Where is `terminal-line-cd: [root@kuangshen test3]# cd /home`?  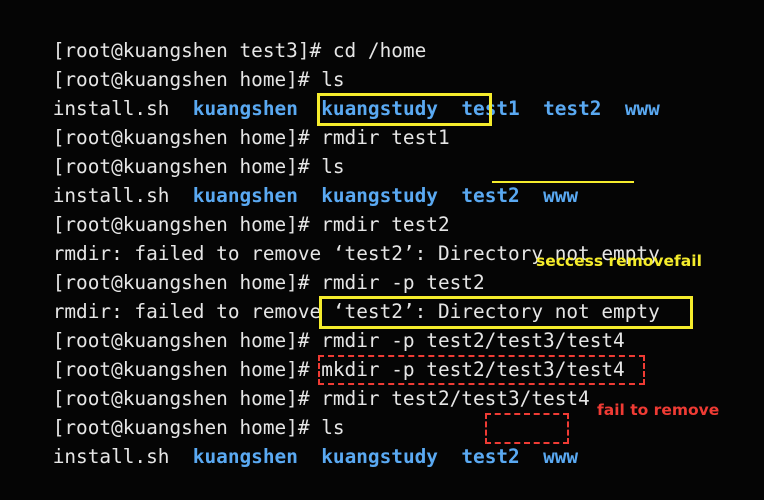
terminal-line-cd: [root@kuangshen test3]# cd /home is located at coordinates (216, 34).